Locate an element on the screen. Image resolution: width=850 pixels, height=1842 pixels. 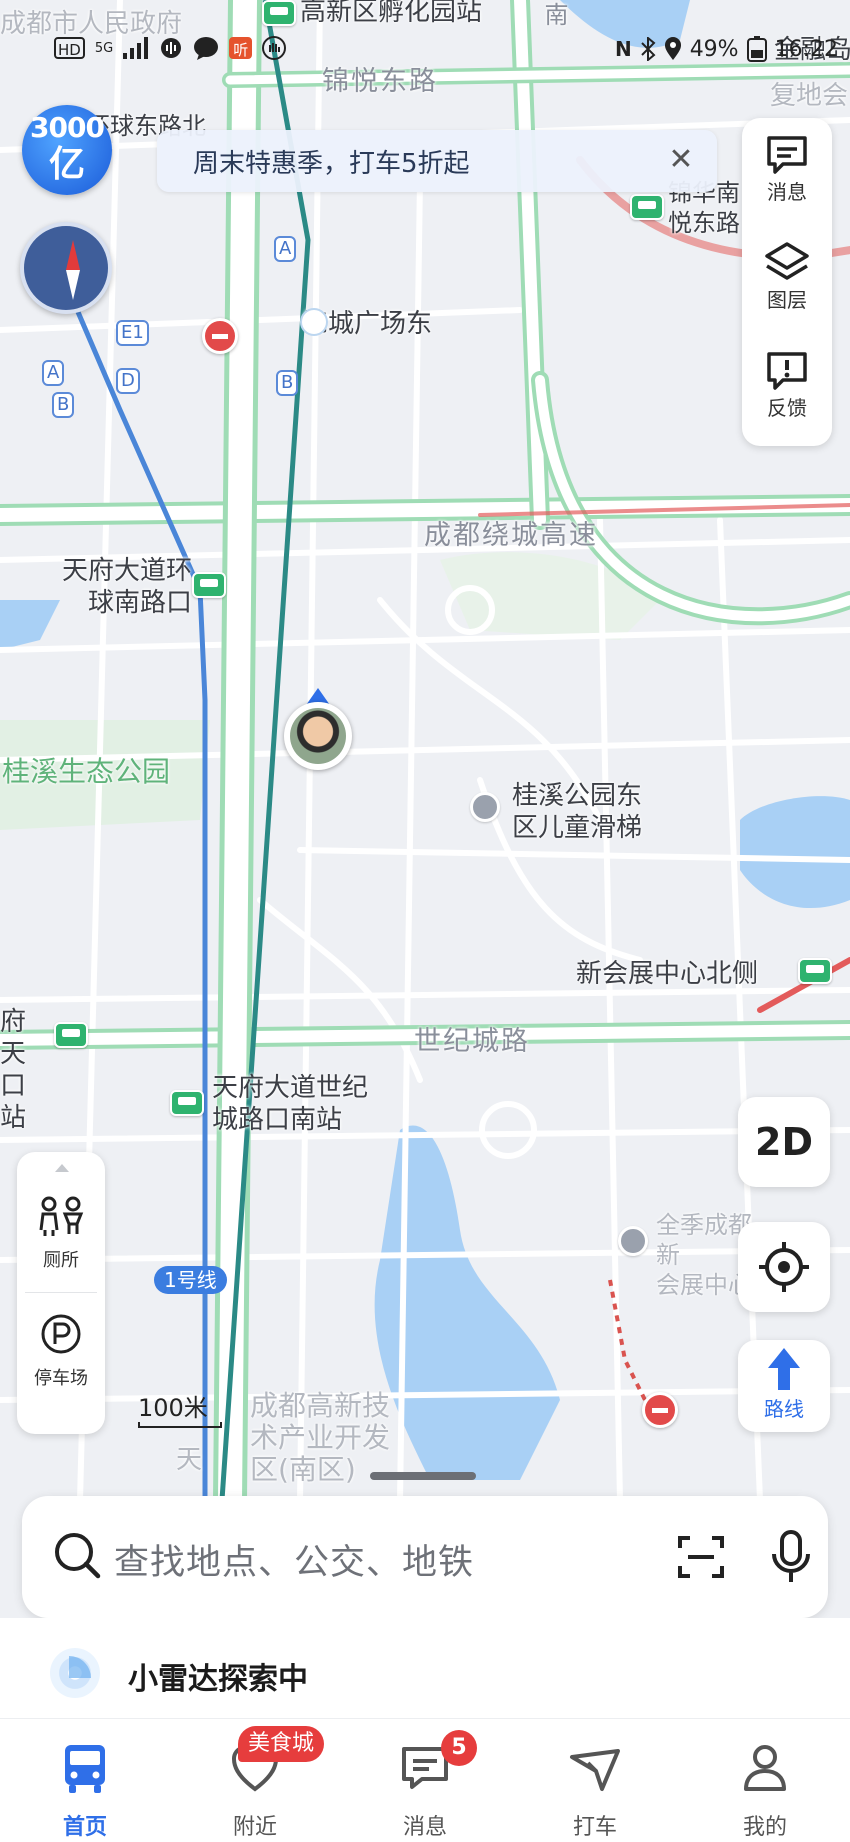
label-children-slide: 桂溪公园东 区儿童滑梯 is located at coordinates (592, 812).